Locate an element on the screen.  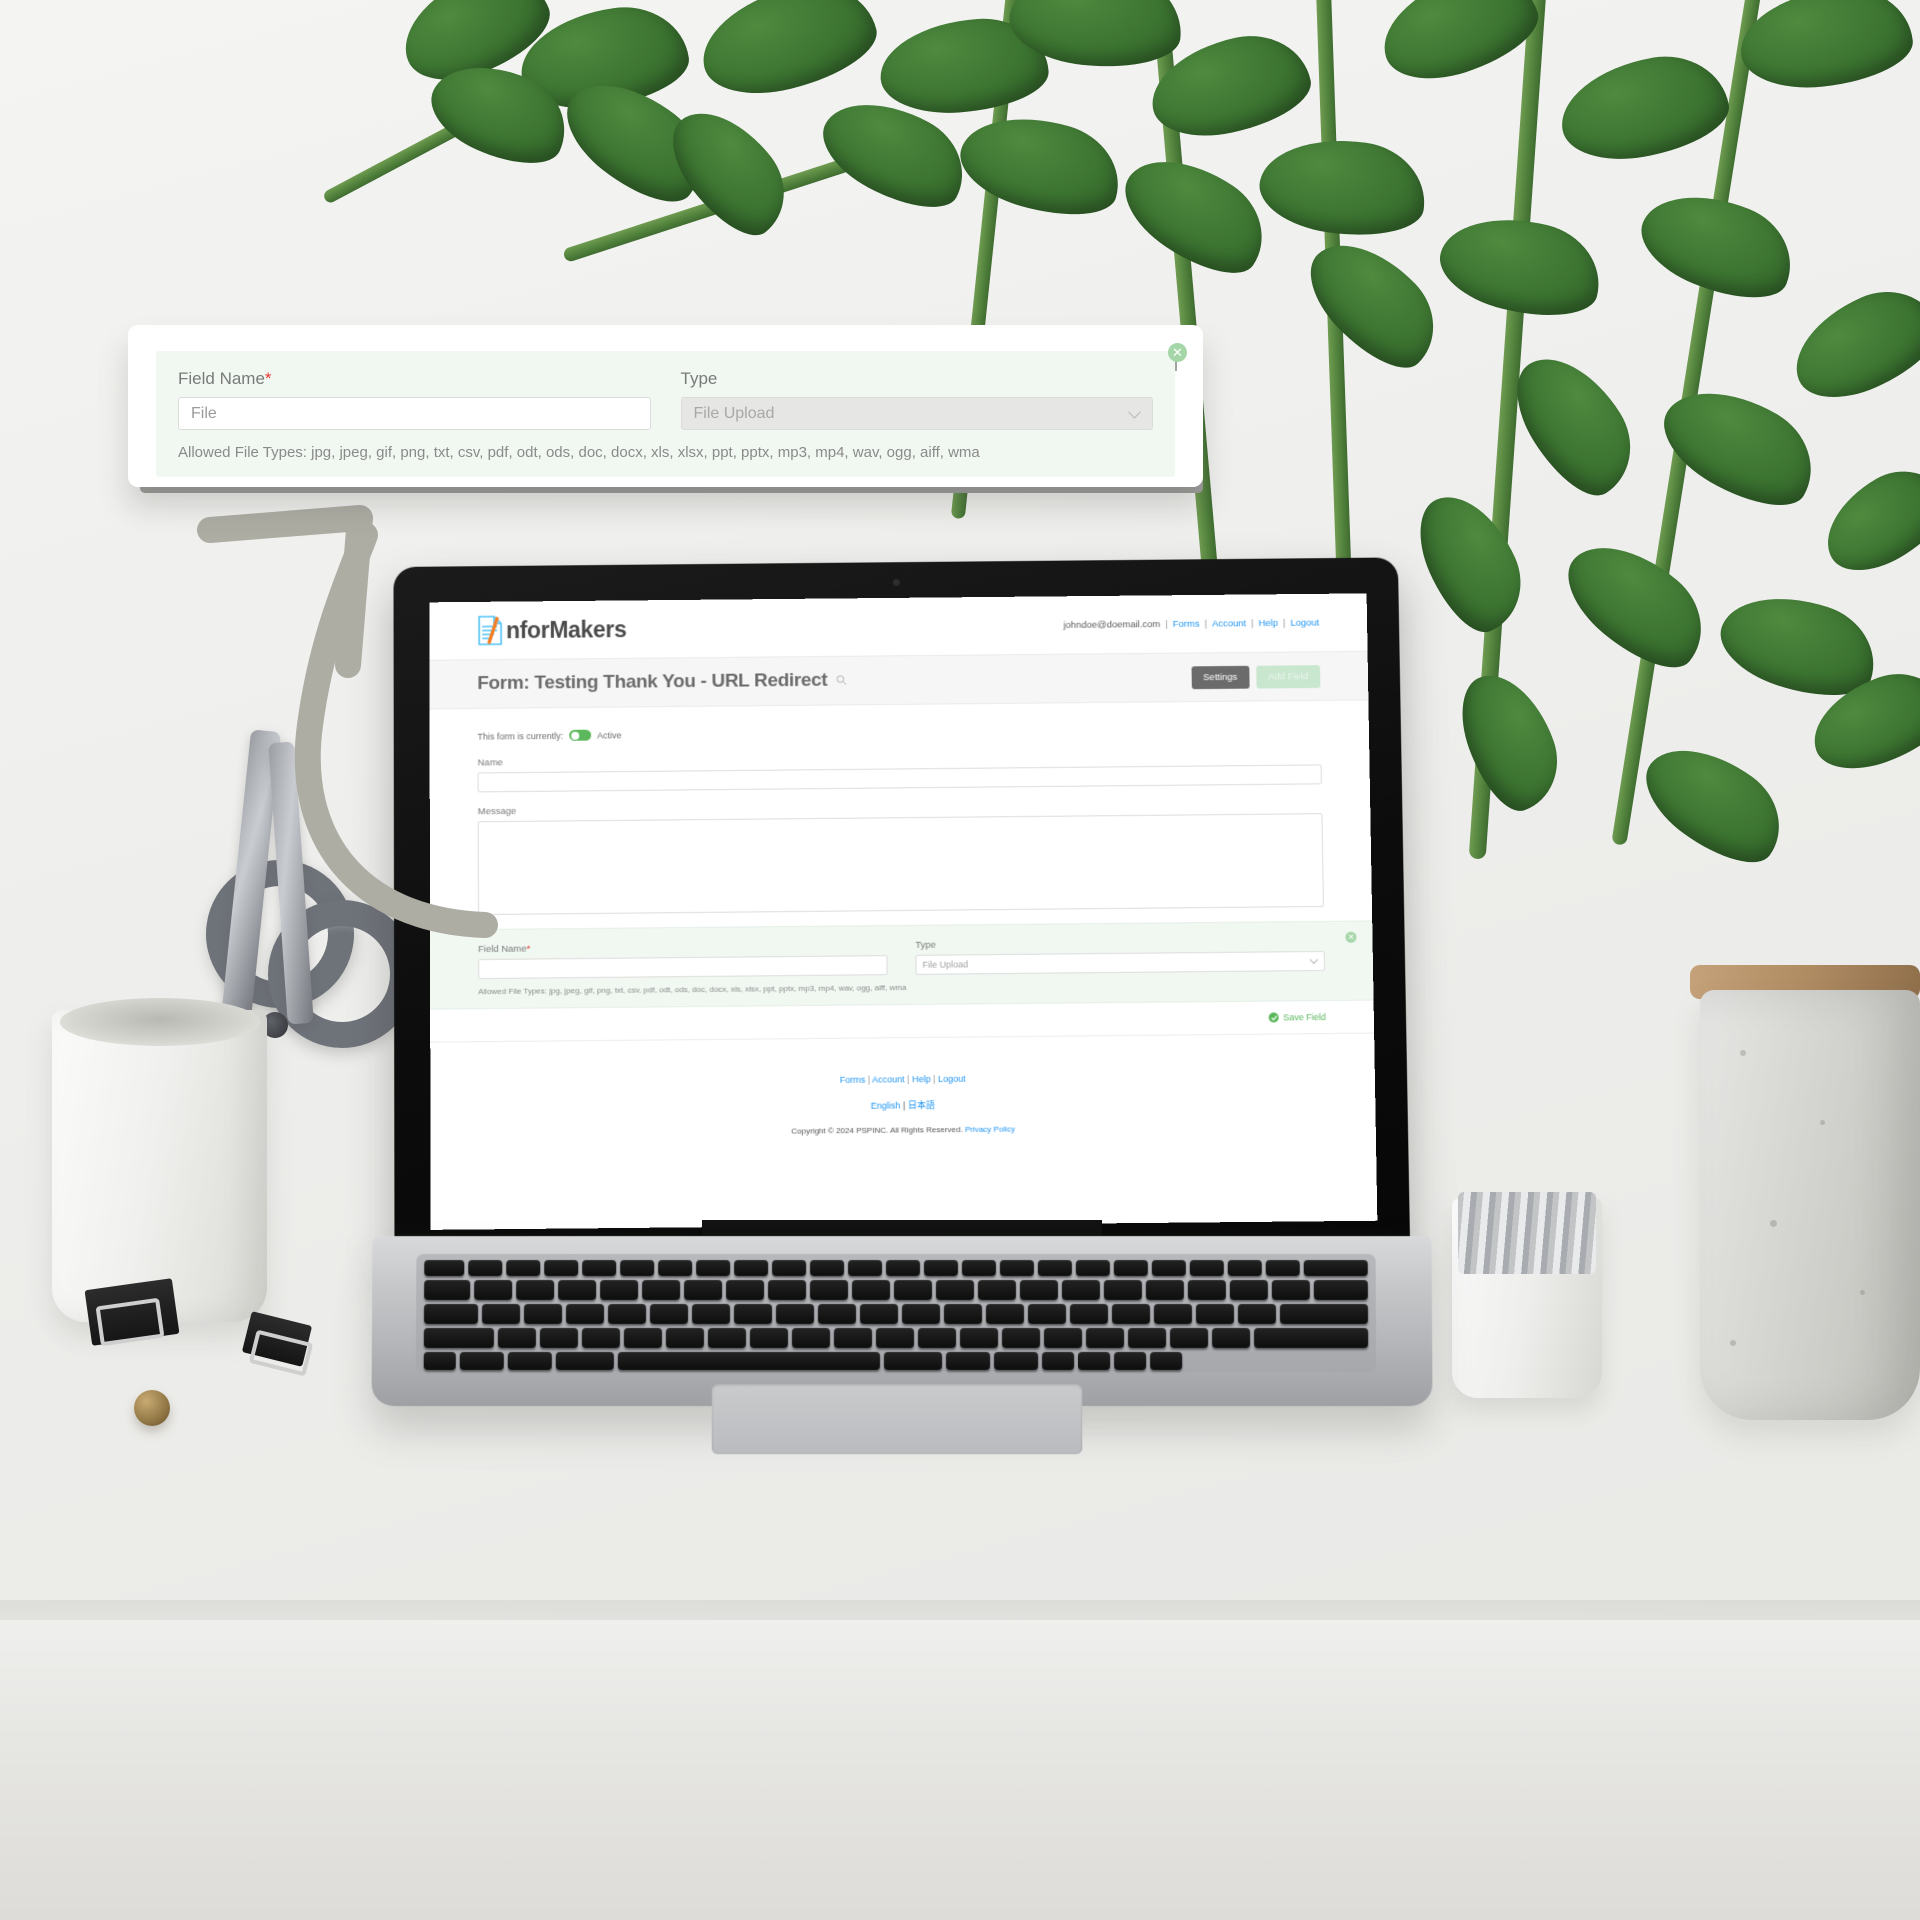
form-field-message: Message is located at coordinates (900, 857).